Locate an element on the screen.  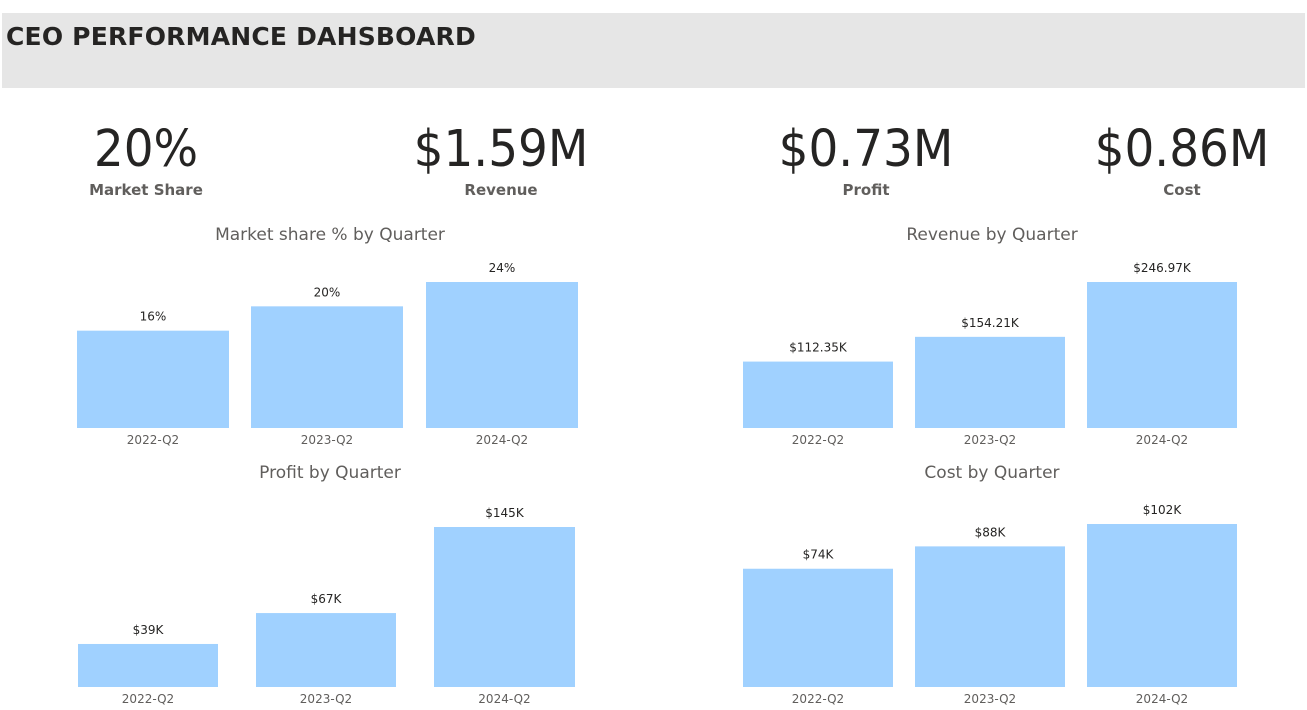
kpi-card-profit: $0.73M Profit is located at coordinates (866, 160).